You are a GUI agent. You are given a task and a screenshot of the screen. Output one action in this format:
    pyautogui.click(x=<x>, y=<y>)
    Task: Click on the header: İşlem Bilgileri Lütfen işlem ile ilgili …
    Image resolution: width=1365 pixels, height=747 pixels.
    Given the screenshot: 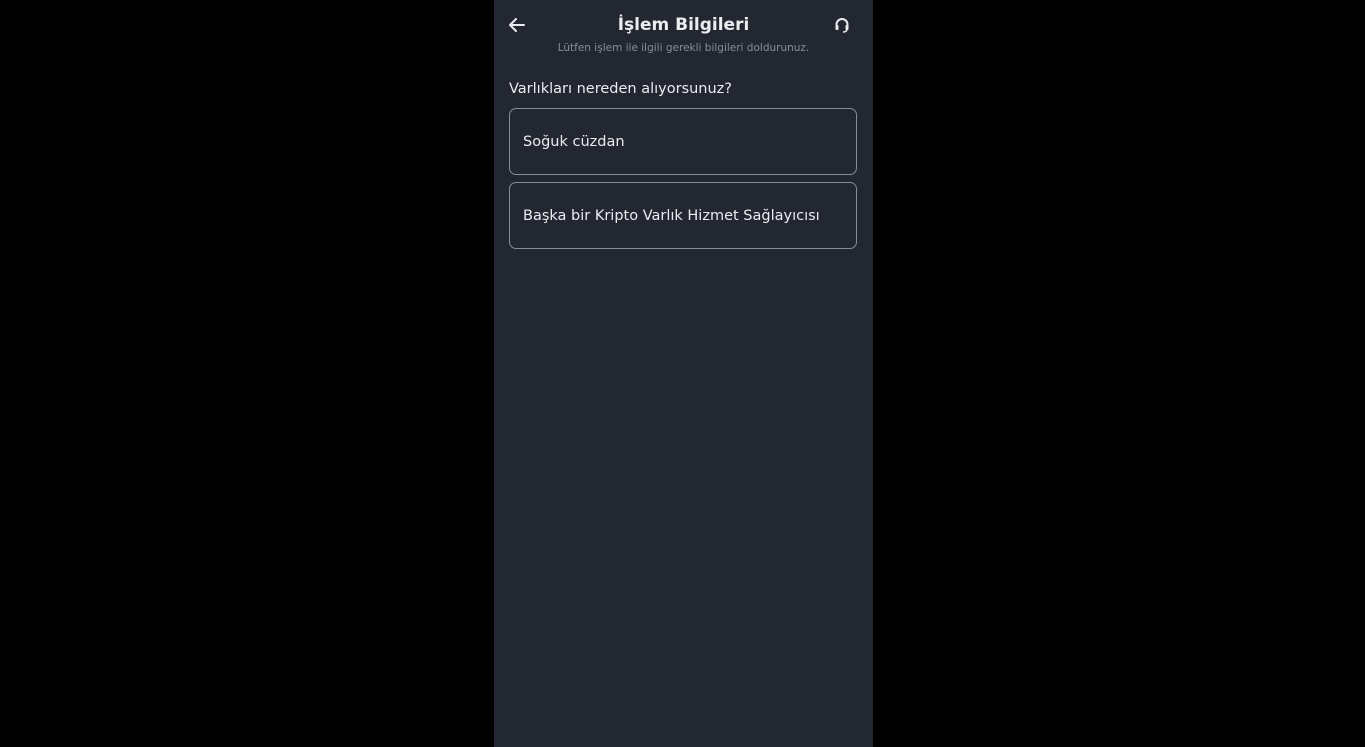 What is the action you would take?
    pyautogui.click(x=683, y=30)
    